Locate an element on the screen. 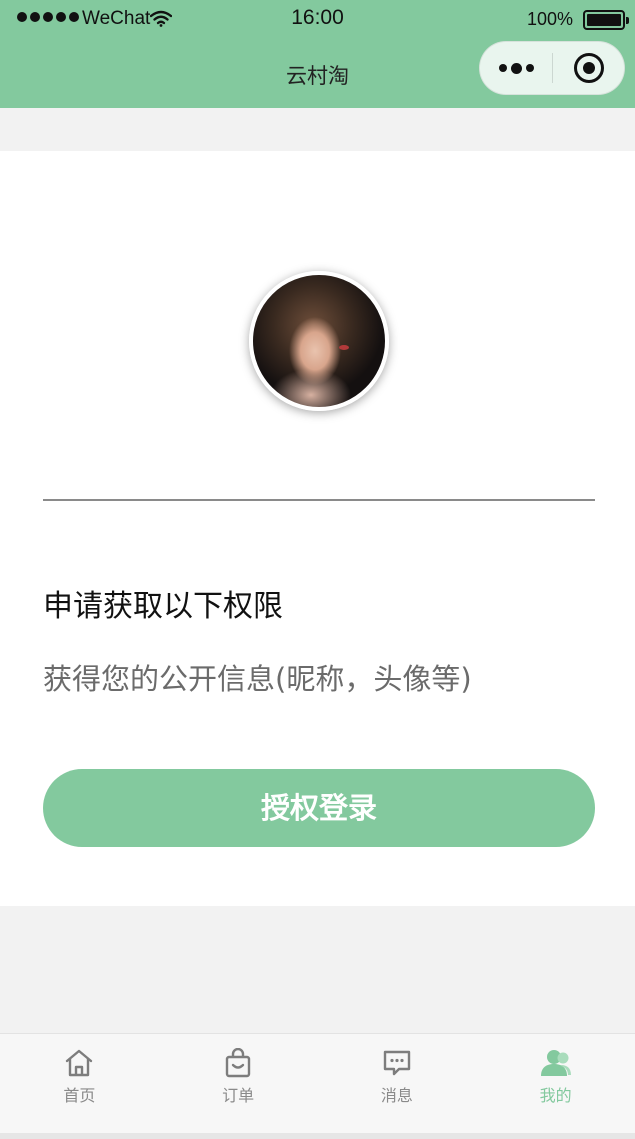  more-dots-icon is located at coordinates (516, 68).